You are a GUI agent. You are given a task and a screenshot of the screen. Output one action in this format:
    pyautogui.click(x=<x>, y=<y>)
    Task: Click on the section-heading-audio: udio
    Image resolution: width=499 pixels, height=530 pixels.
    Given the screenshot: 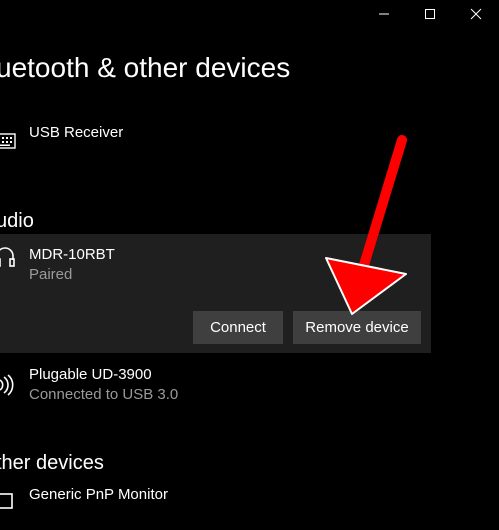 What is the action you would take?
    pyautogui.click(x=17, y=221)
    